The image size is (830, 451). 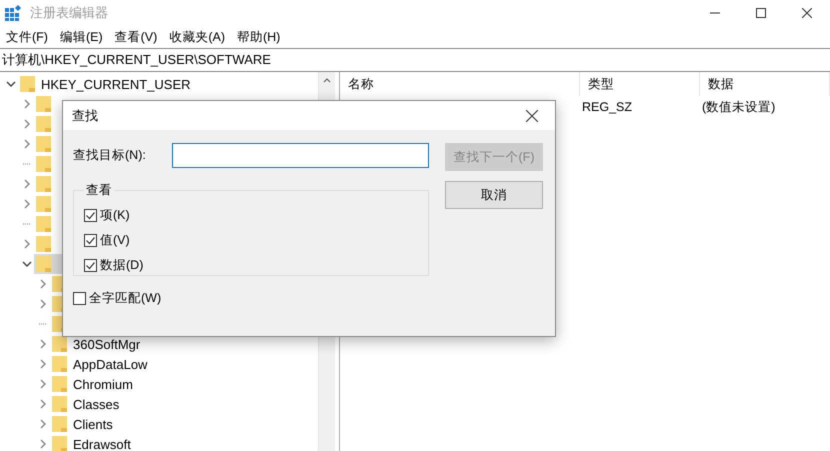 What do you see at coordinates (83, 37) in the screenshot?
I see `menu-item: 编辑(E)` at bounding box center [83, 37].